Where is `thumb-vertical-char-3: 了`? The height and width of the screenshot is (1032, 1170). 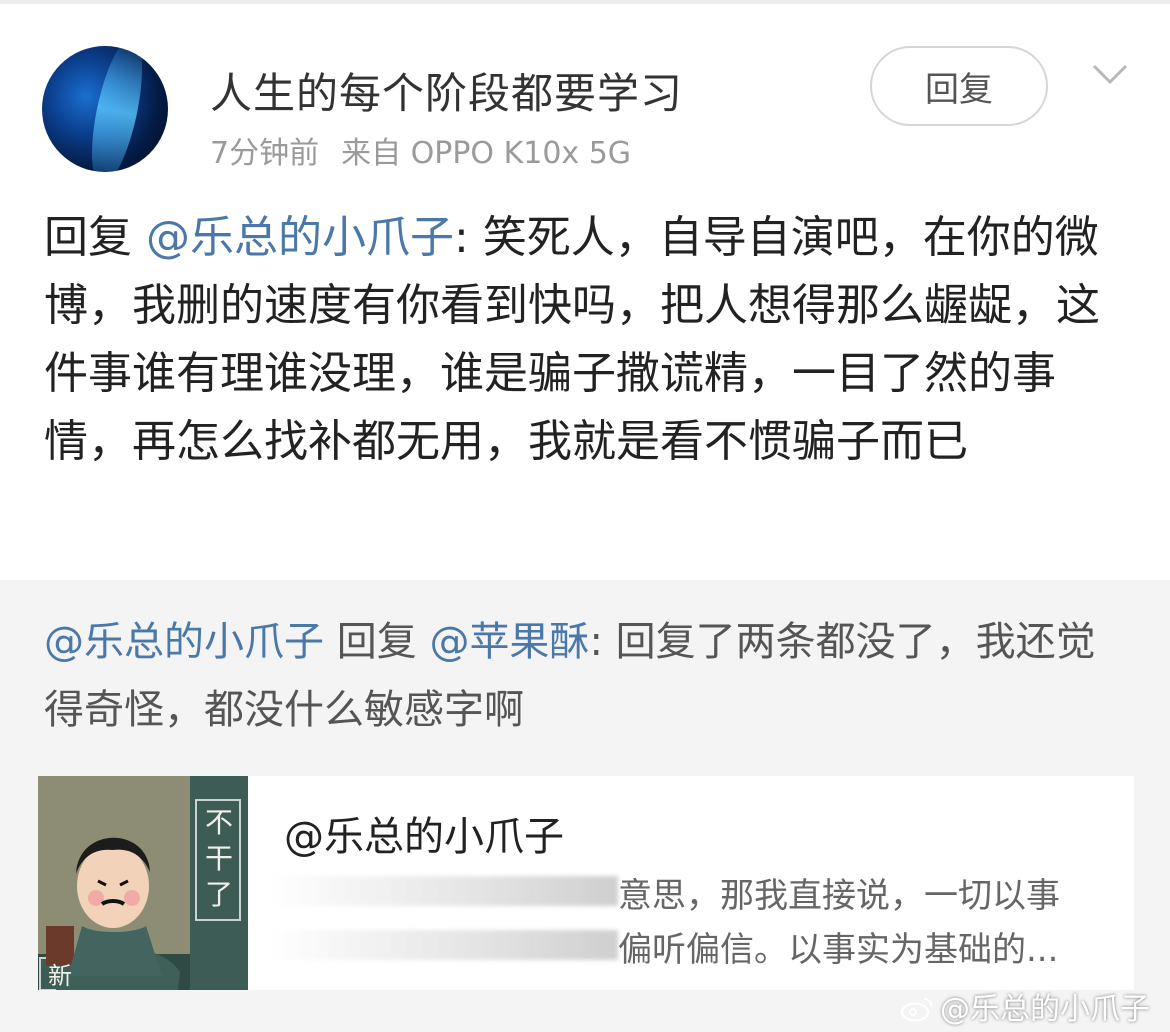 thumb-vertical-char-3: 了 is located at coordinates (219, 894).